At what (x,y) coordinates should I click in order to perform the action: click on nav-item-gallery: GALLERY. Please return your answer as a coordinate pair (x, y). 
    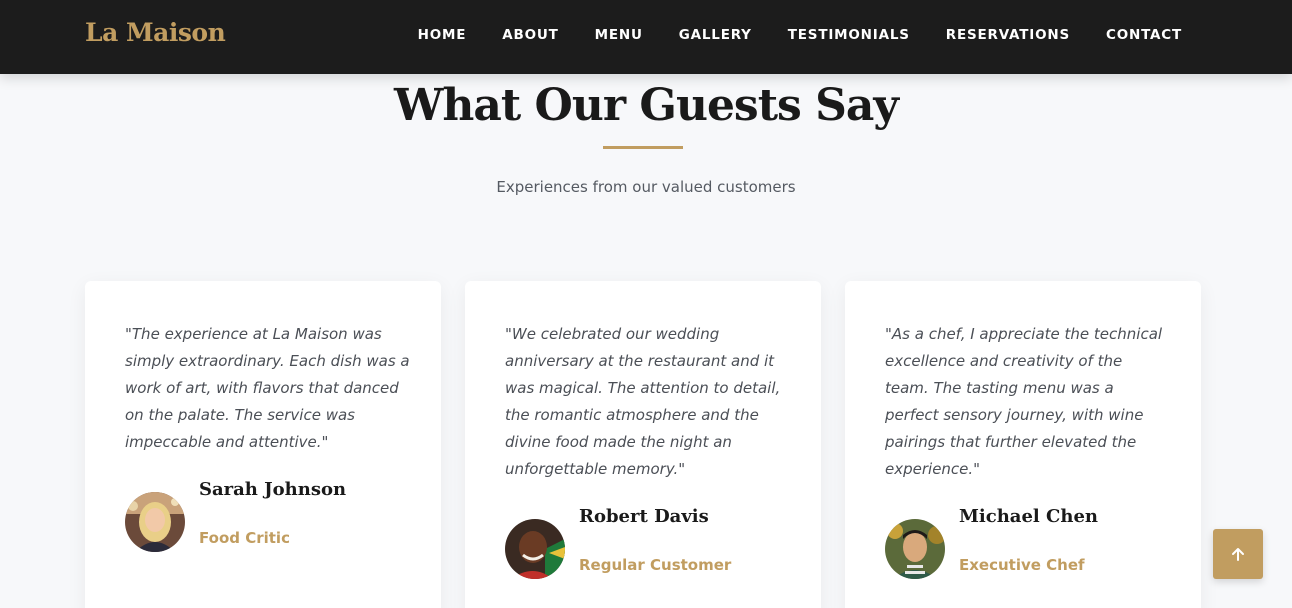
    Looking at the image, I should click on (715, 35).